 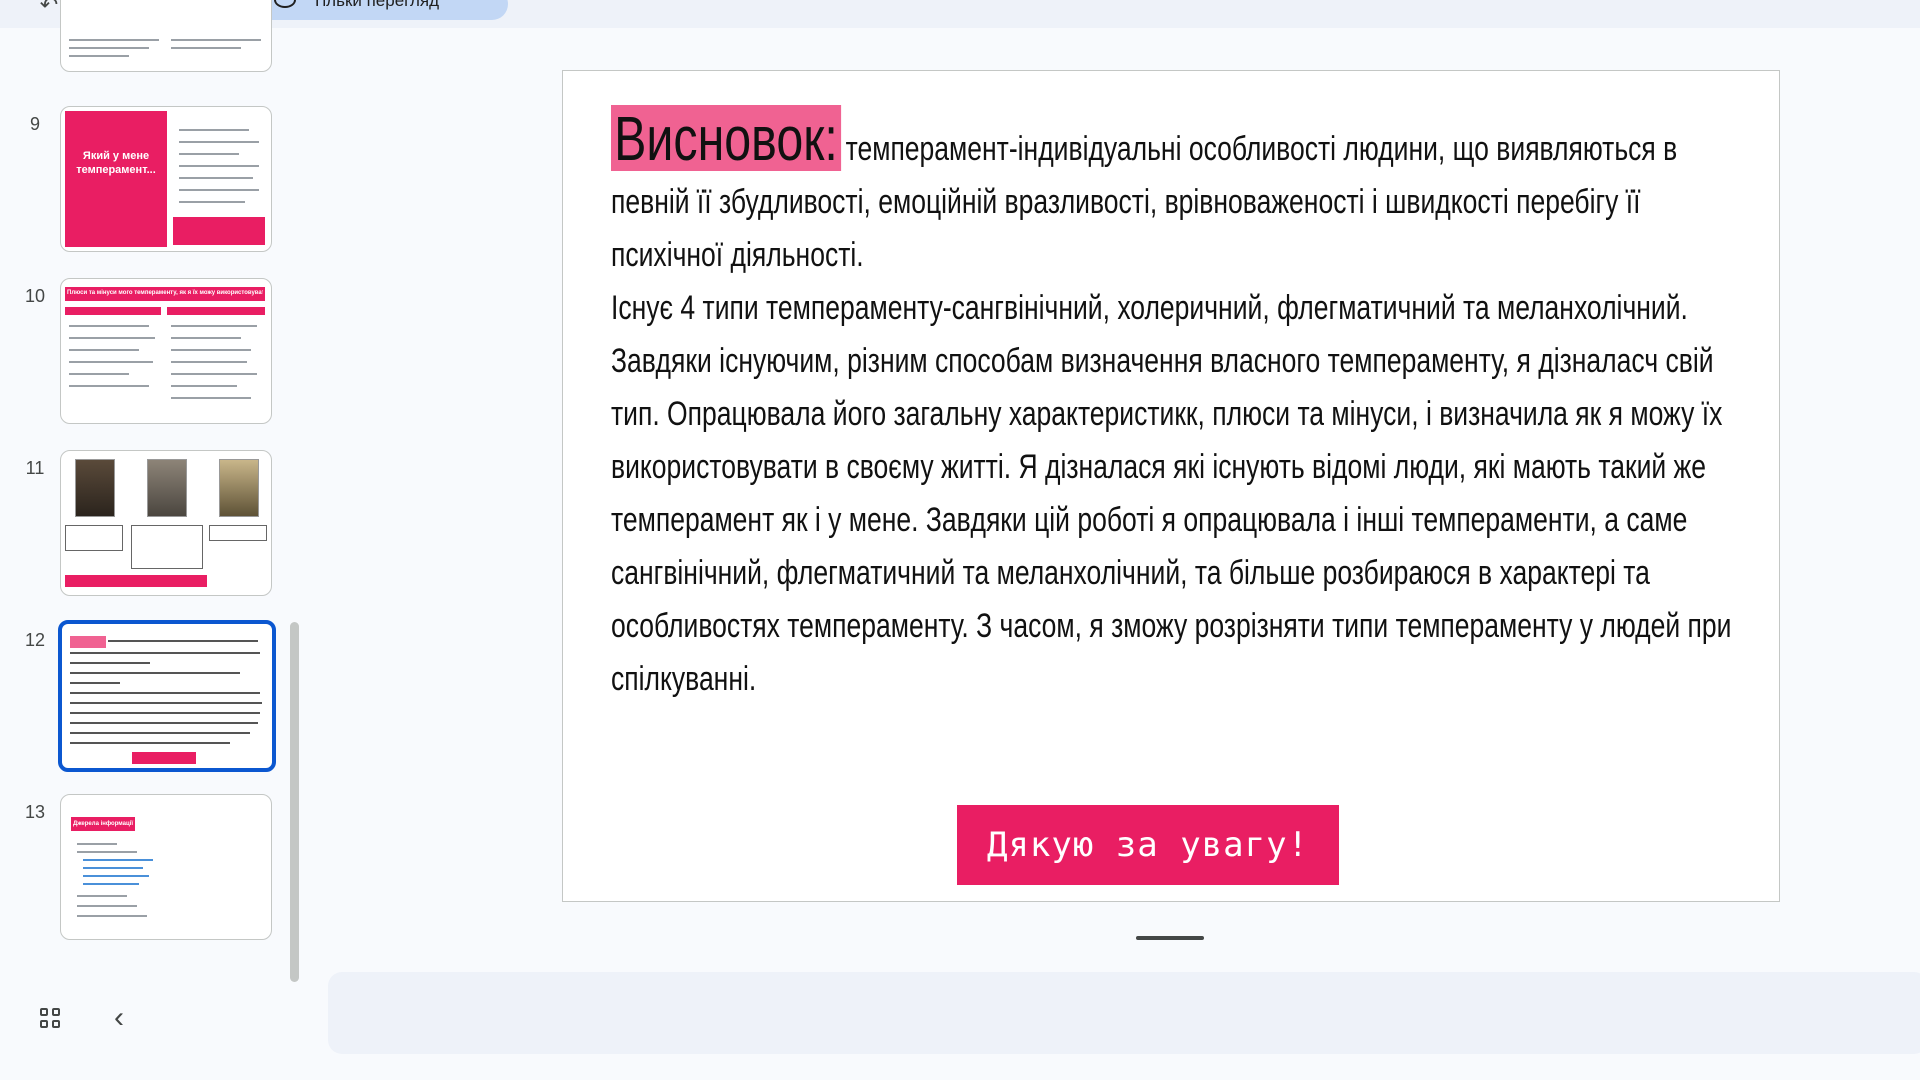 I want to click on view-only-mode-button: Тільки перегляд, so click(x=382, y=10).